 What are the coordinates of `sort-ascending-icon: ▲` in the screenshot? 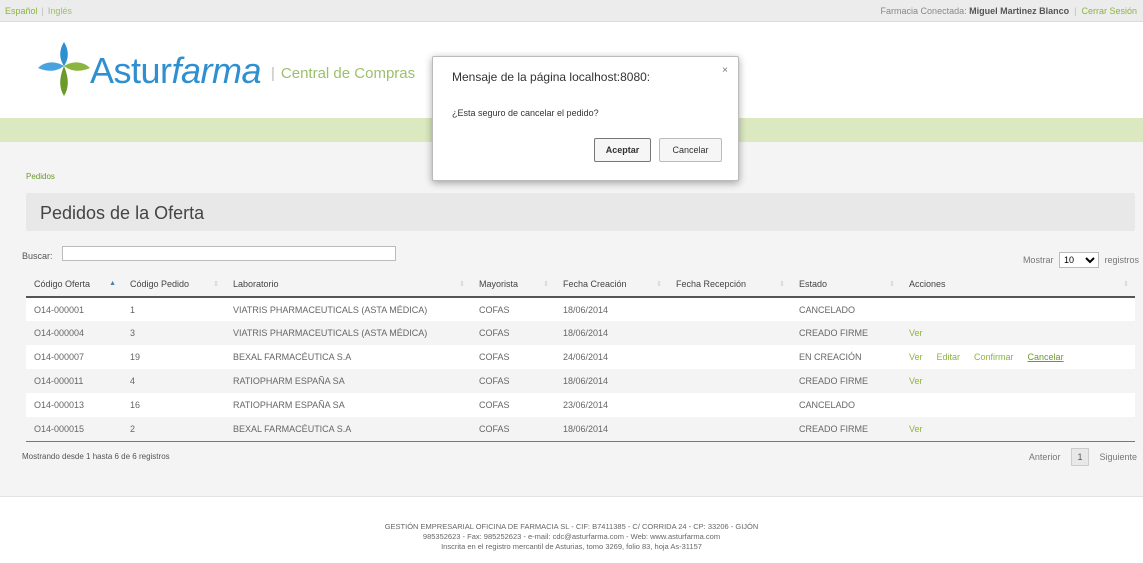 It's located at (112, 283).